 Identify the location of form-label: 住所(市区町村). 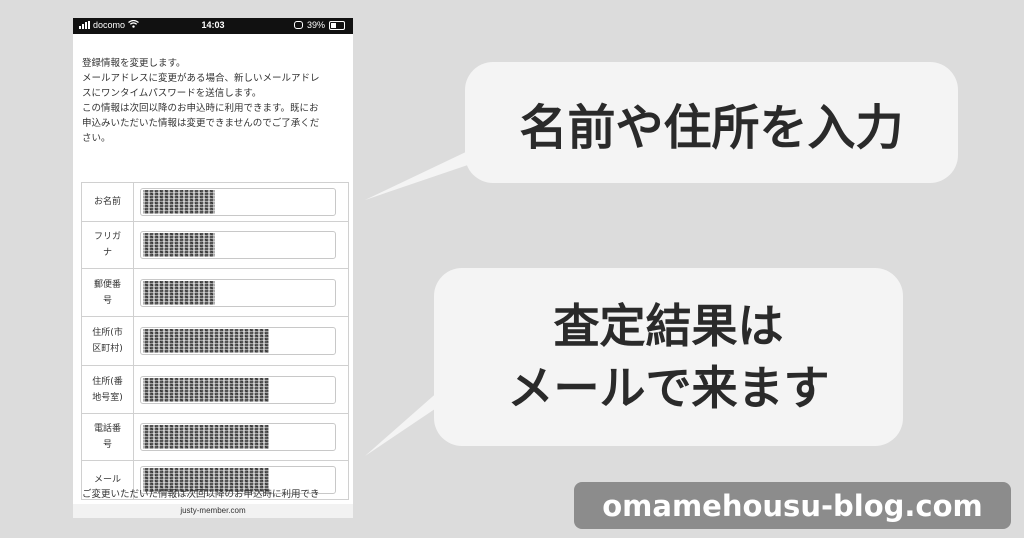
(108, 341).